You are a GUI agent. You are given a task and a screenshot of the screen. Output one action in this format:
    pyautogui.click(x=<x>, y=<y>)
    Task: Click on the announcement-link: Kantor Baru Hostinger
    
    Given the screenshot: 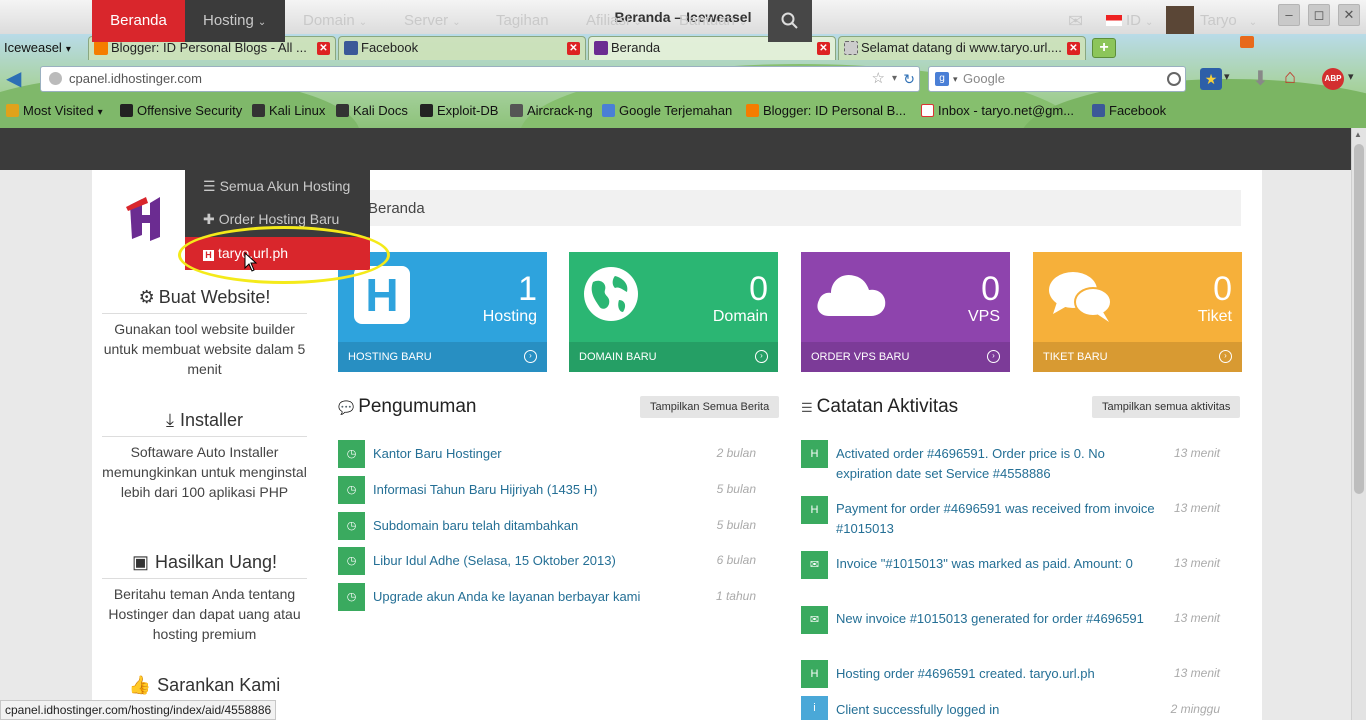 What is the action you would take?
    pyautogui.click(x=437, y=453)
    